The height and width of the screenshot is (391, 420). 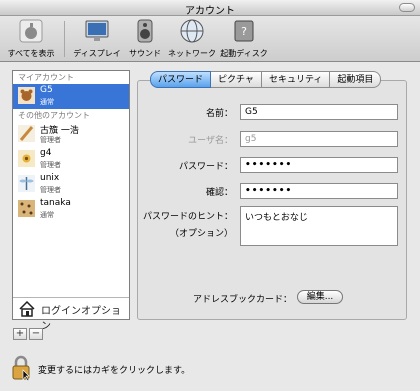 I want to click on address-book-card-label: アドレスブックカード：, so click(x=242, y=300).